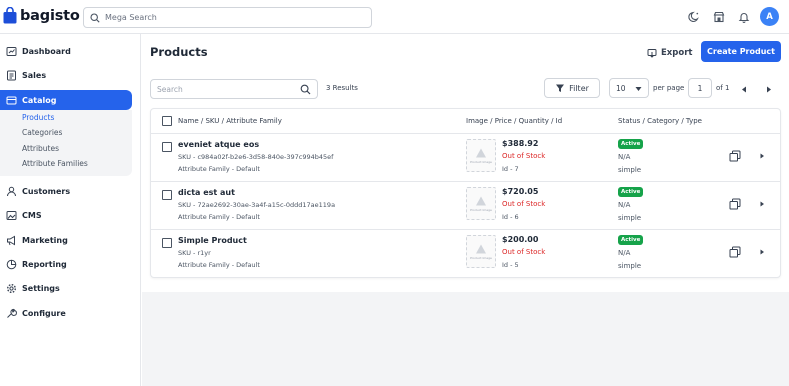 Image resolution: width=789 pixels, height=386 pixels. Describe the element at coordinates (34, 75) in the screenshot. I see `sidebar-item-label: Sales` at that location.